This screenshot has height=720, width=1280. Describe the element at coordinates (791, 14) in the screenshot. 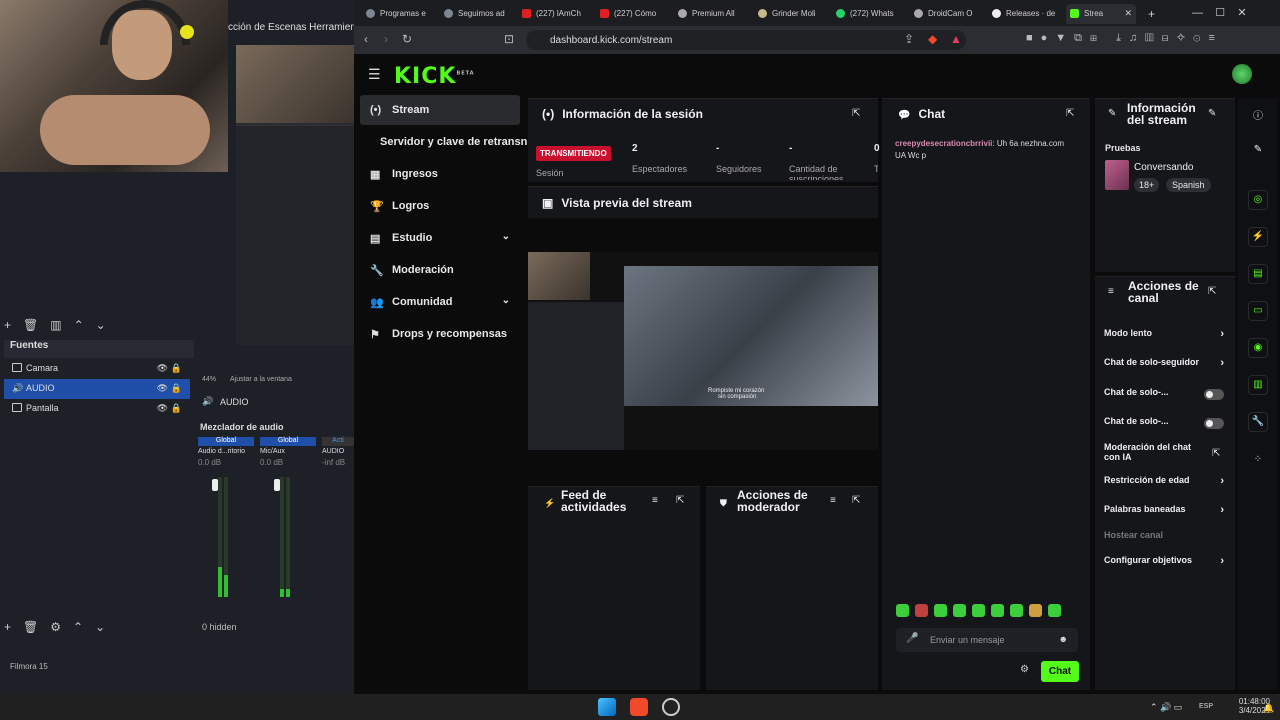

I see `browser-tab: Grinder Moli` at that location.